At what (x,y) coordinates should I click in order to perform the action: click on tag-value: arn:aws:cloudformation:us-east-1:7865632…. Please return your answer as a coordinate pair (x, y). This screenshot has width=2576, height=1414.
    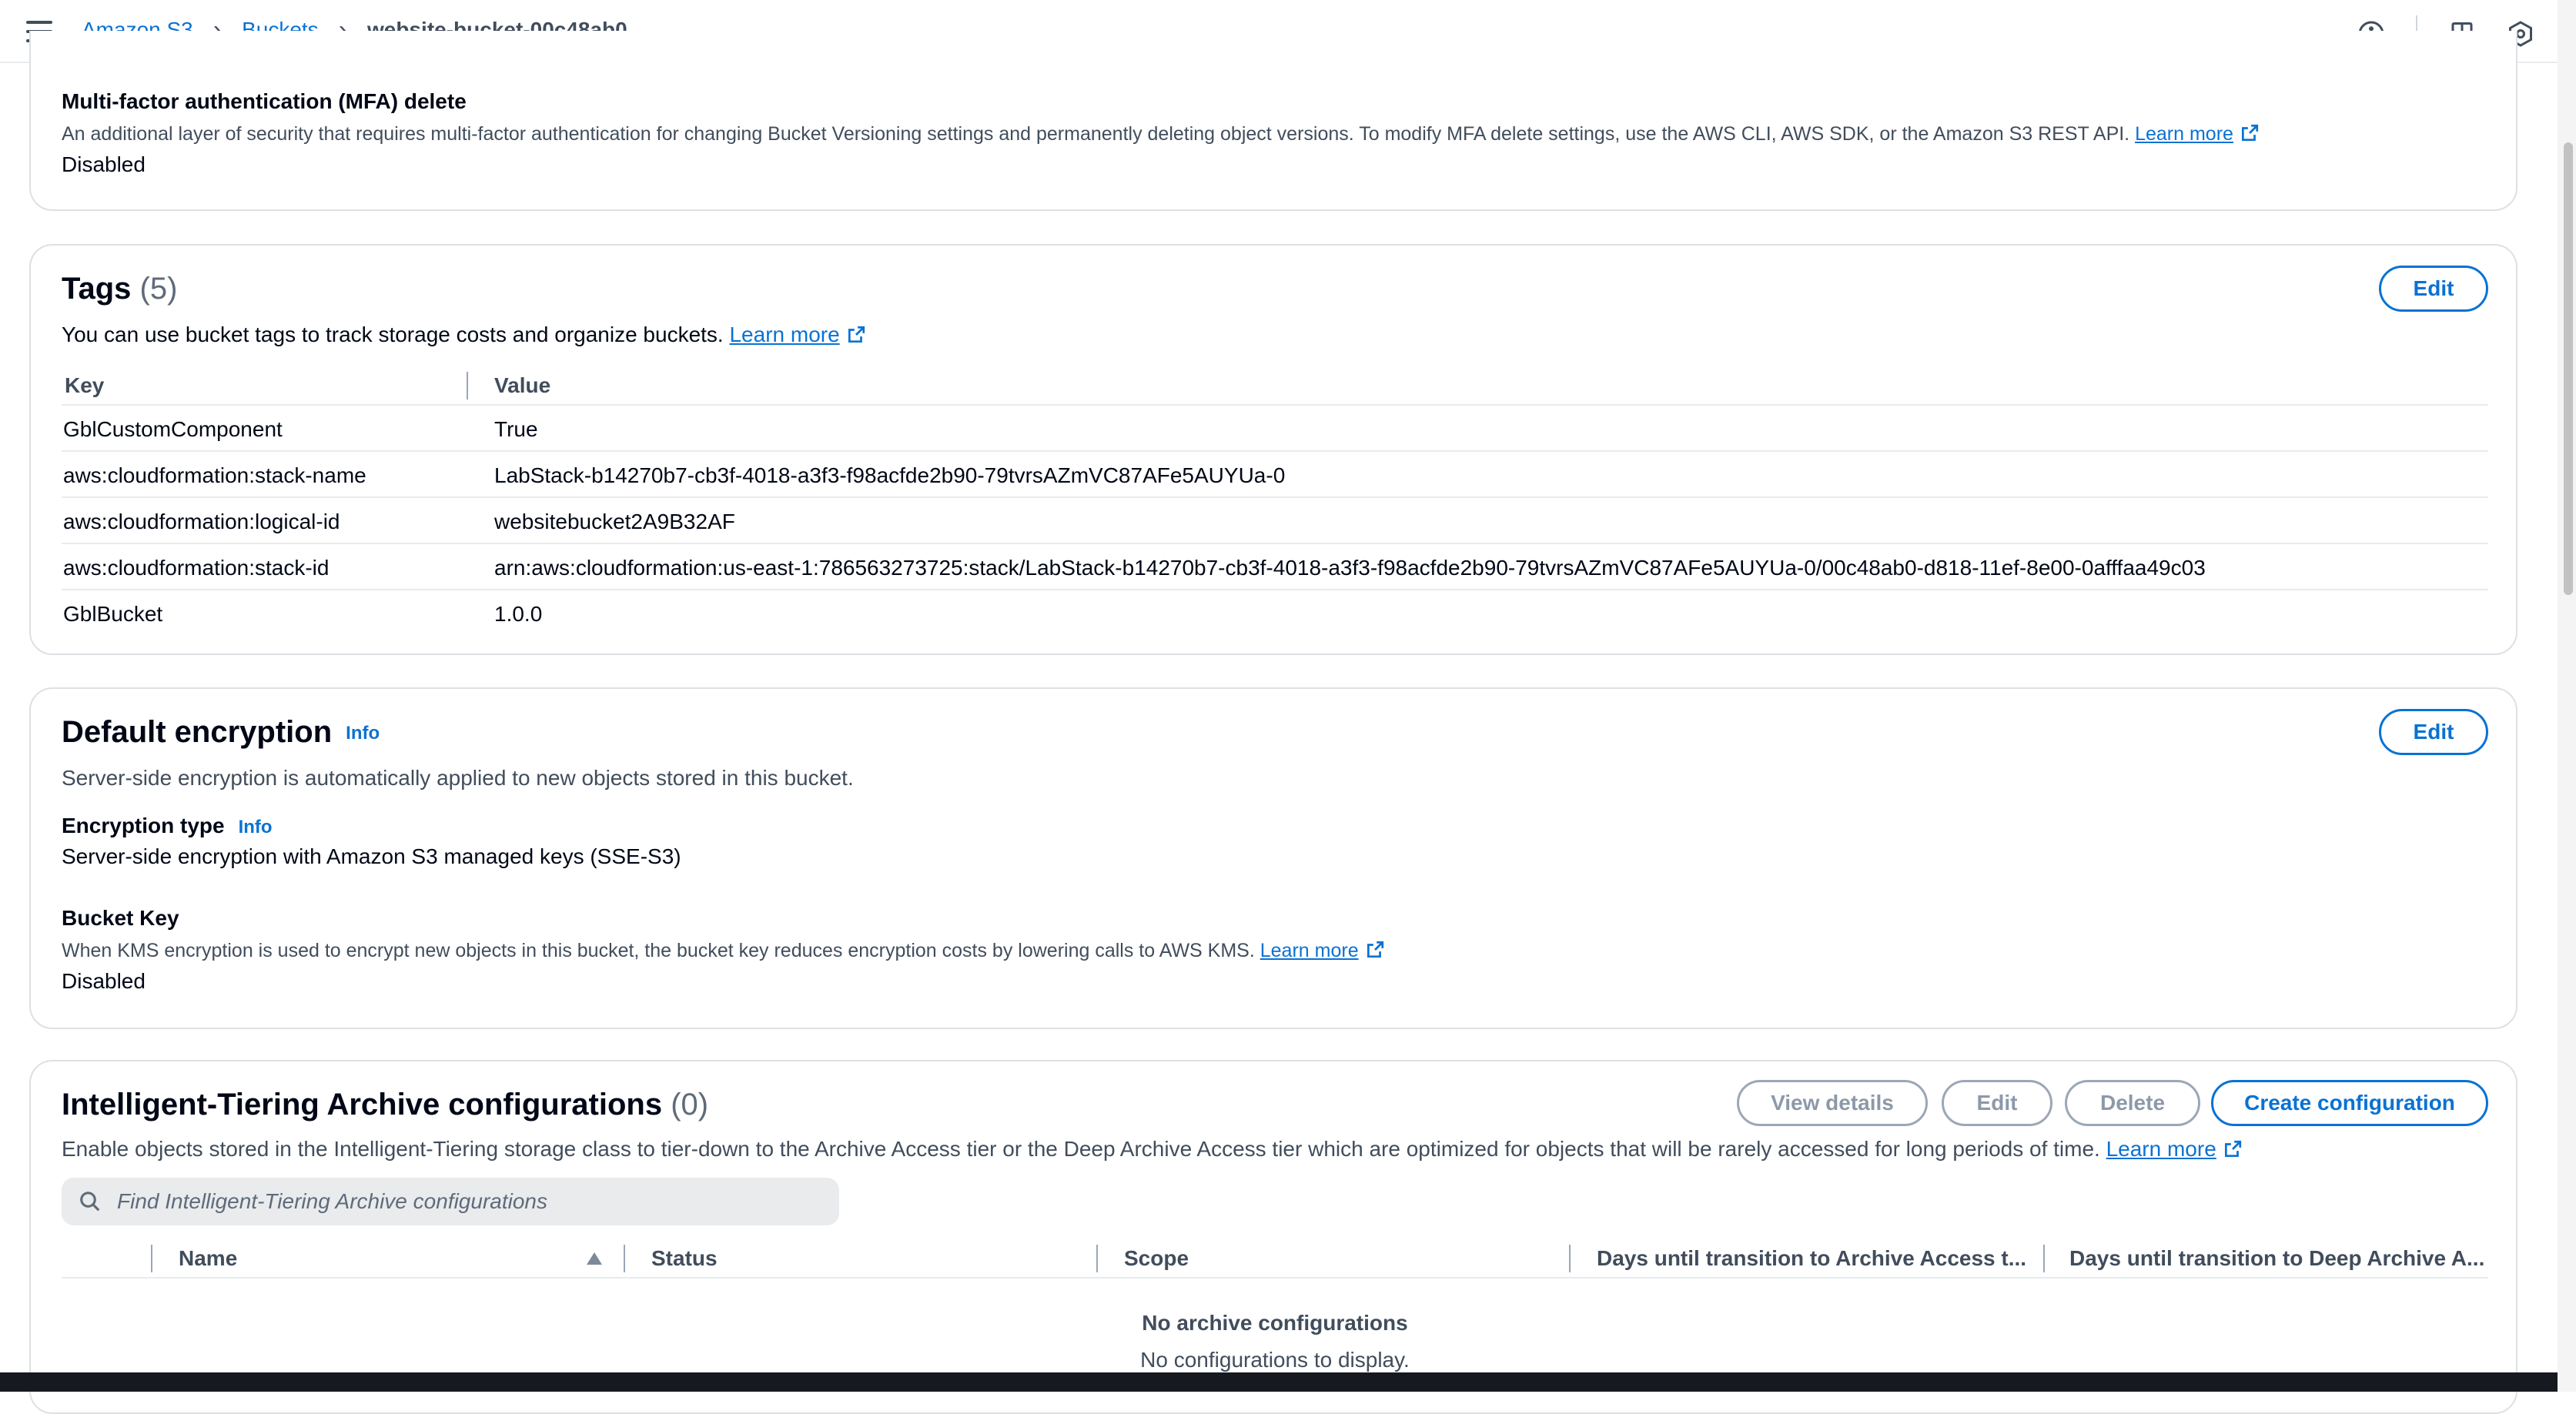
    Looking at the image, I should click on (1350, 568).